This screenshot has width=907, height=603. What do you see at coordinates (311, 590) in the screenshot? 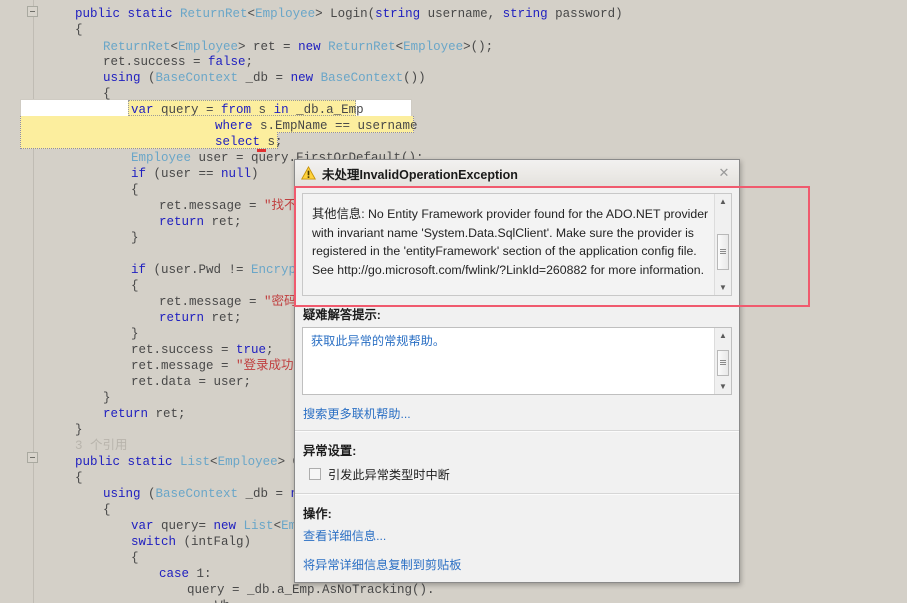
I see `code-token: query = _db.a_Emp.AsNoTracking().` at bounding box center [311, 590].